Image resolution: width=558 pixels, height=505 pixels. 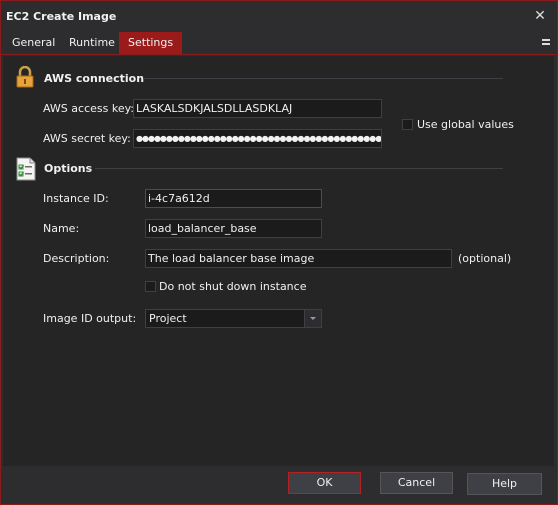 What do you see at coordinates (89, 108) in the screenshot?
I see `access-key-label: AWS access key:` at bounding box center [89, 108].